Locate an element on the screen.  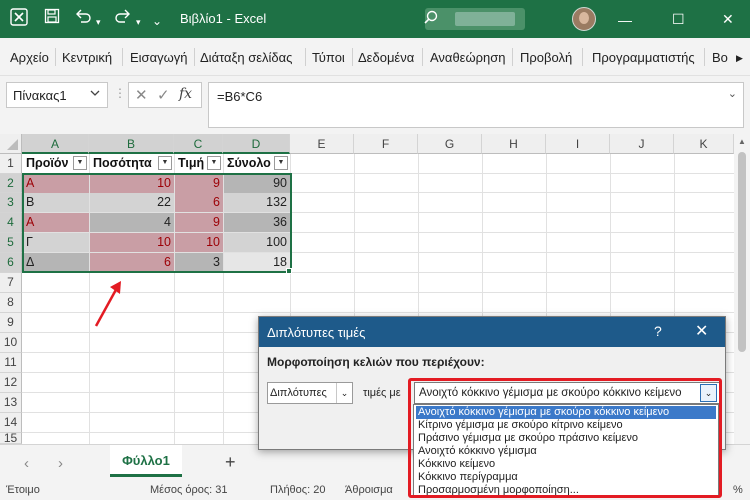
dialog-title-bar: Διπλότυπες τιμές ? ✕ is located at coordinates (492, 332).